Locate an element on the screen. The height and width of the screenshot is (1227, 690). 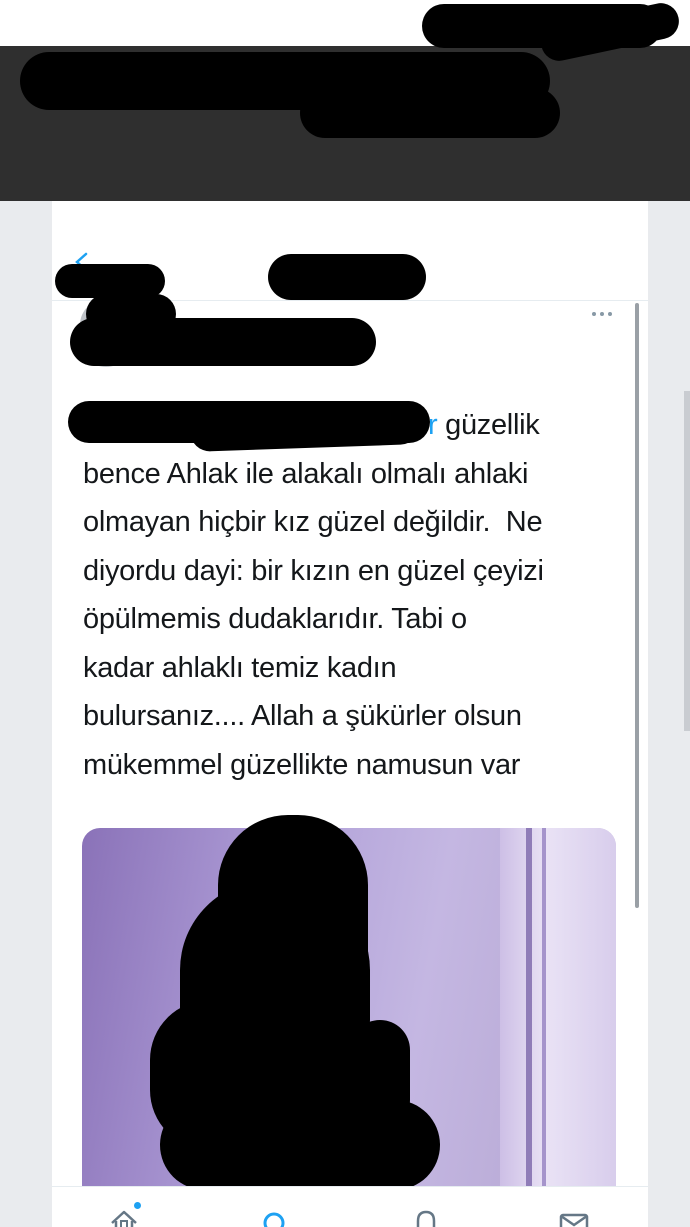
scrollbar is located at coordinates (637, 605).